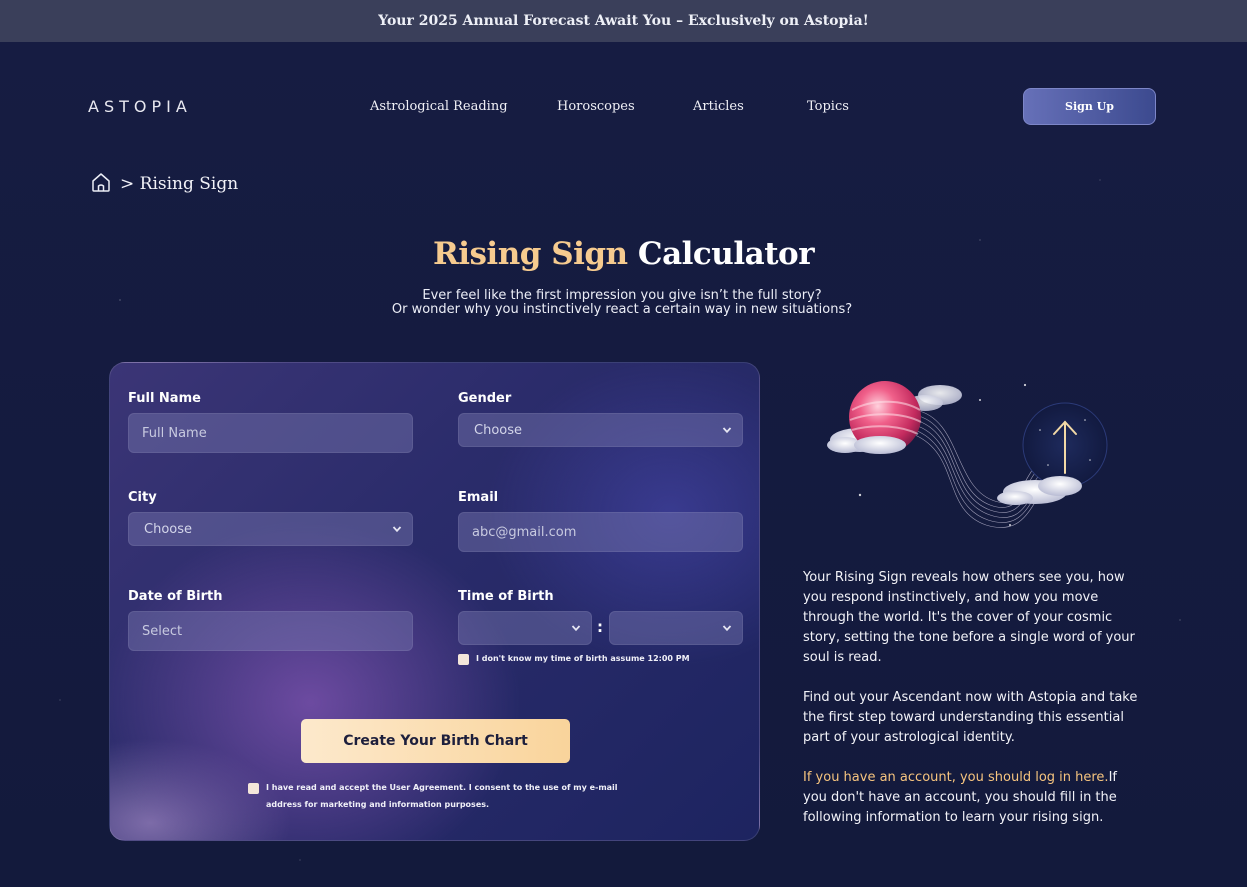 Image resolution: width=1247 pixels, height=887 pixels. I want to click on city-select-value: Choose, so click(168, 529).